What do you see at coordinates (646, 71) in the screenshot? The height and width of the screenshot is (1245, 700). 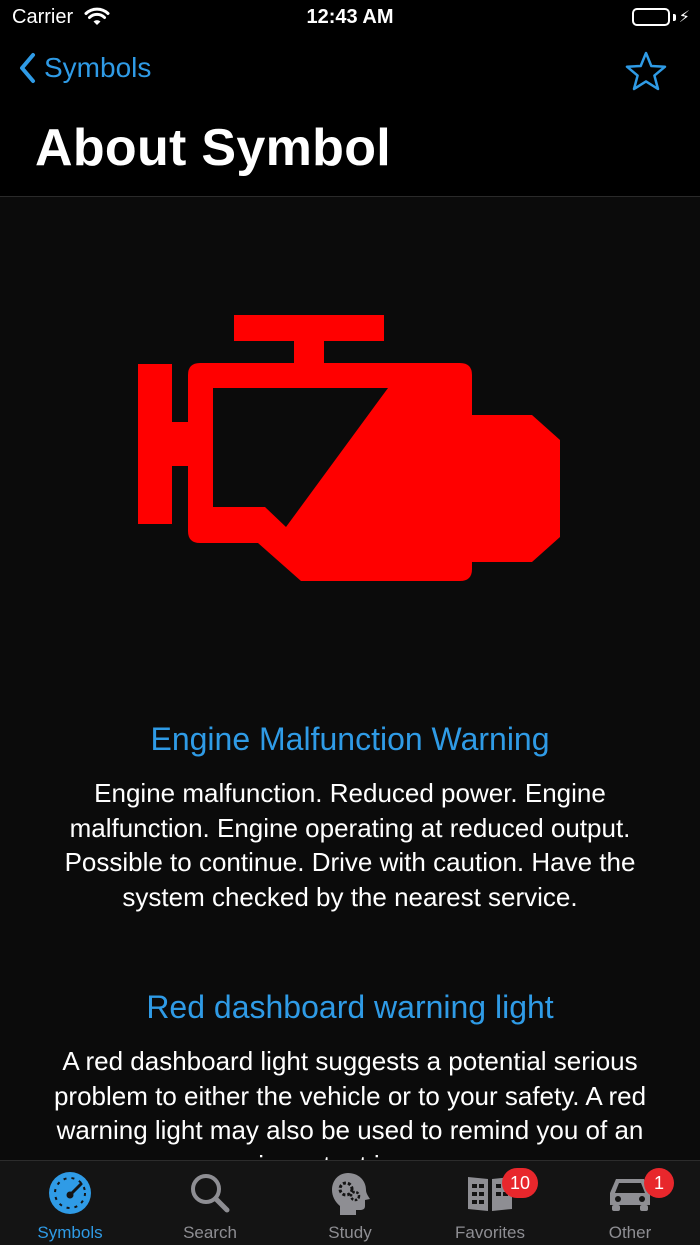 I see `star-icon` at bounding box center [646, 71].